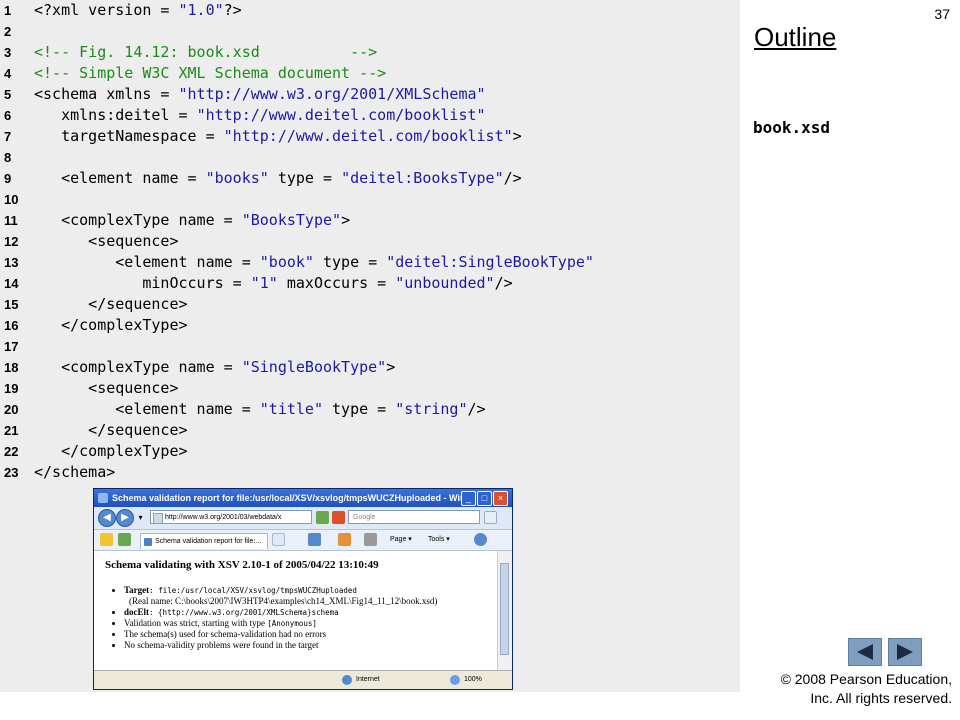  What do you see at coordinates (106, 539) in the screenshot?
I see `favorites-star-icon` at bounding box center [106, 539].